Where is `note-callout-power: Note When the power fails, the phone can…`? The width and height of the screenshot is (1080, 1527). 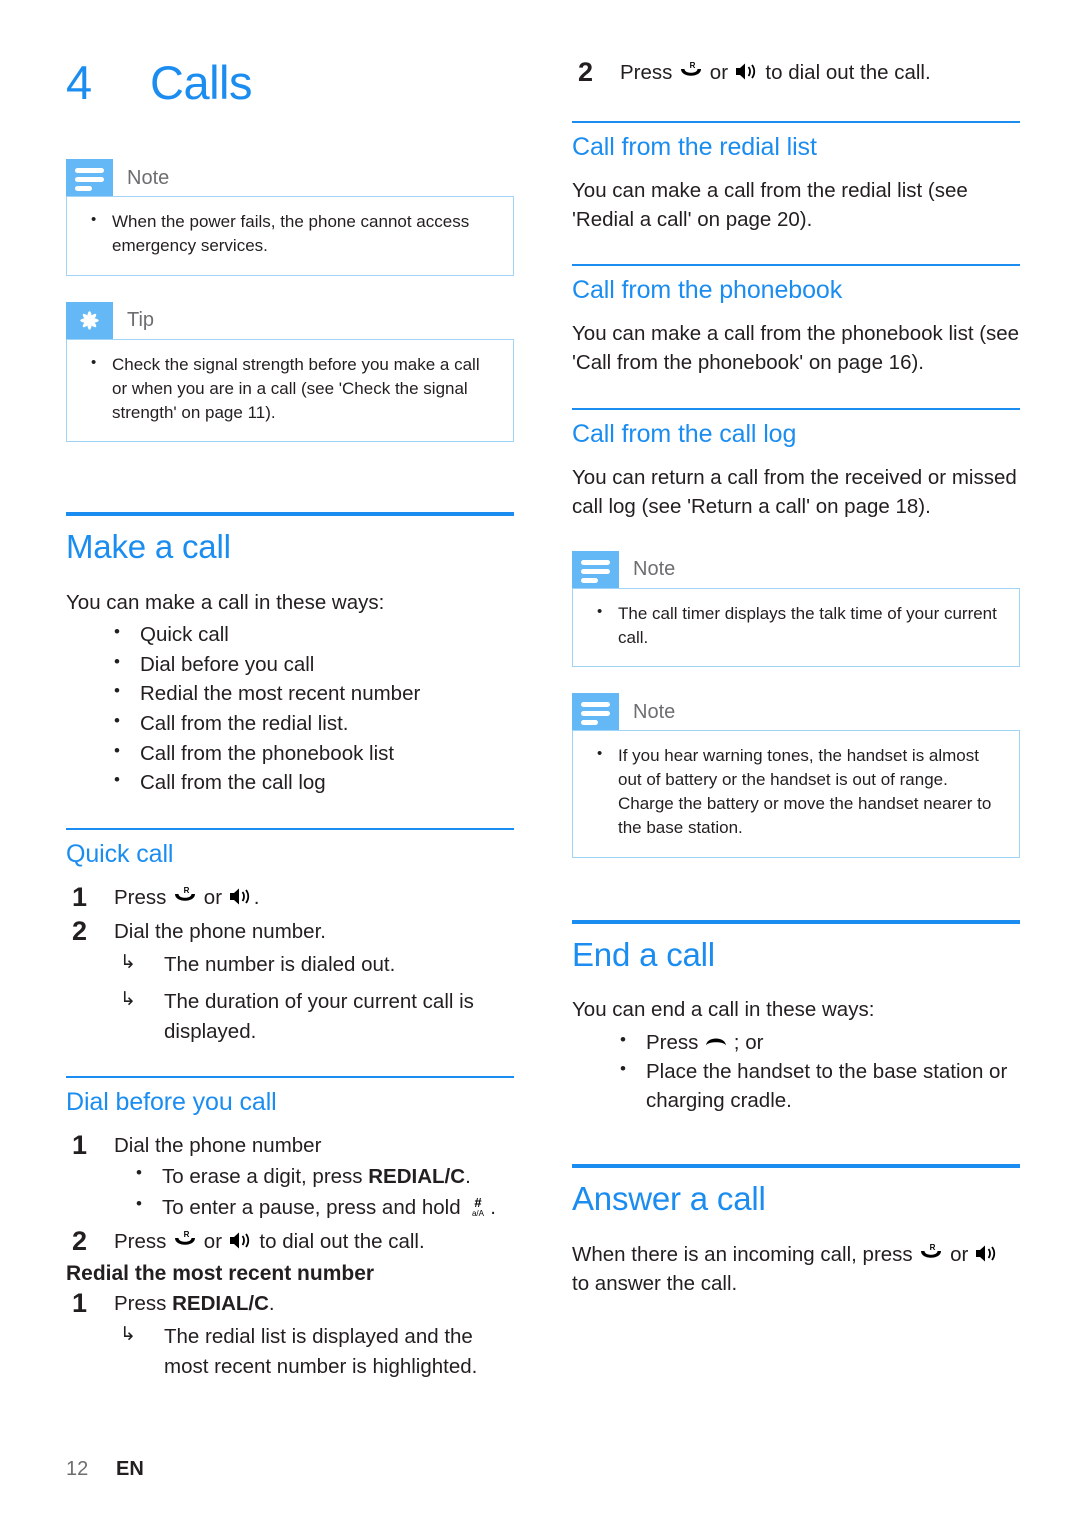 note-callout-power: Note When the power fails, the phone can… is located at coordinates (290, 217).